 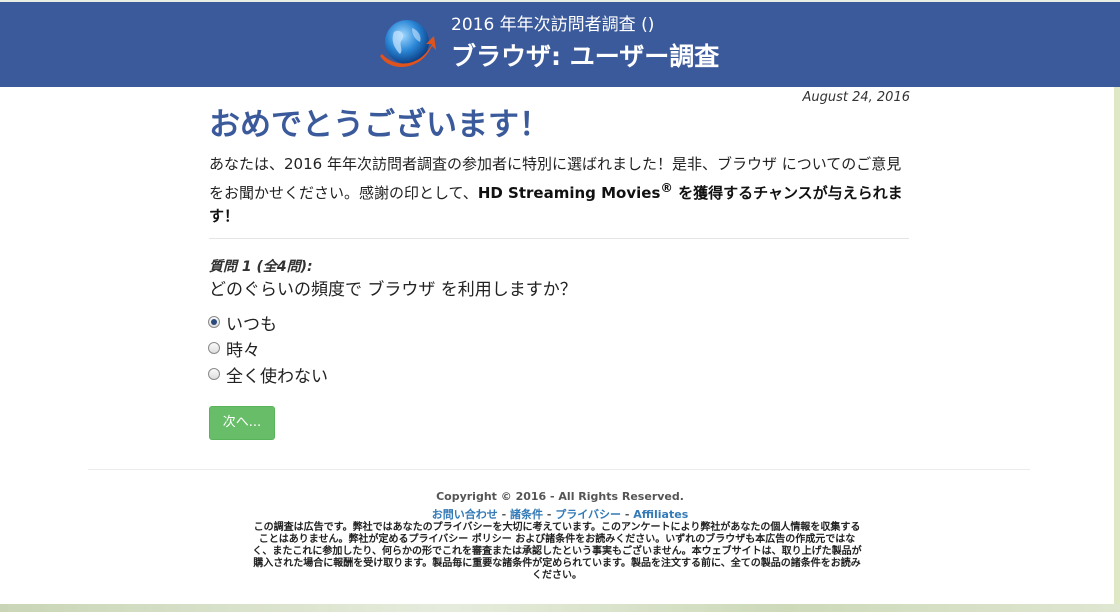 I want to click on option-never: 全く使わない, so click(x=268, y=374).